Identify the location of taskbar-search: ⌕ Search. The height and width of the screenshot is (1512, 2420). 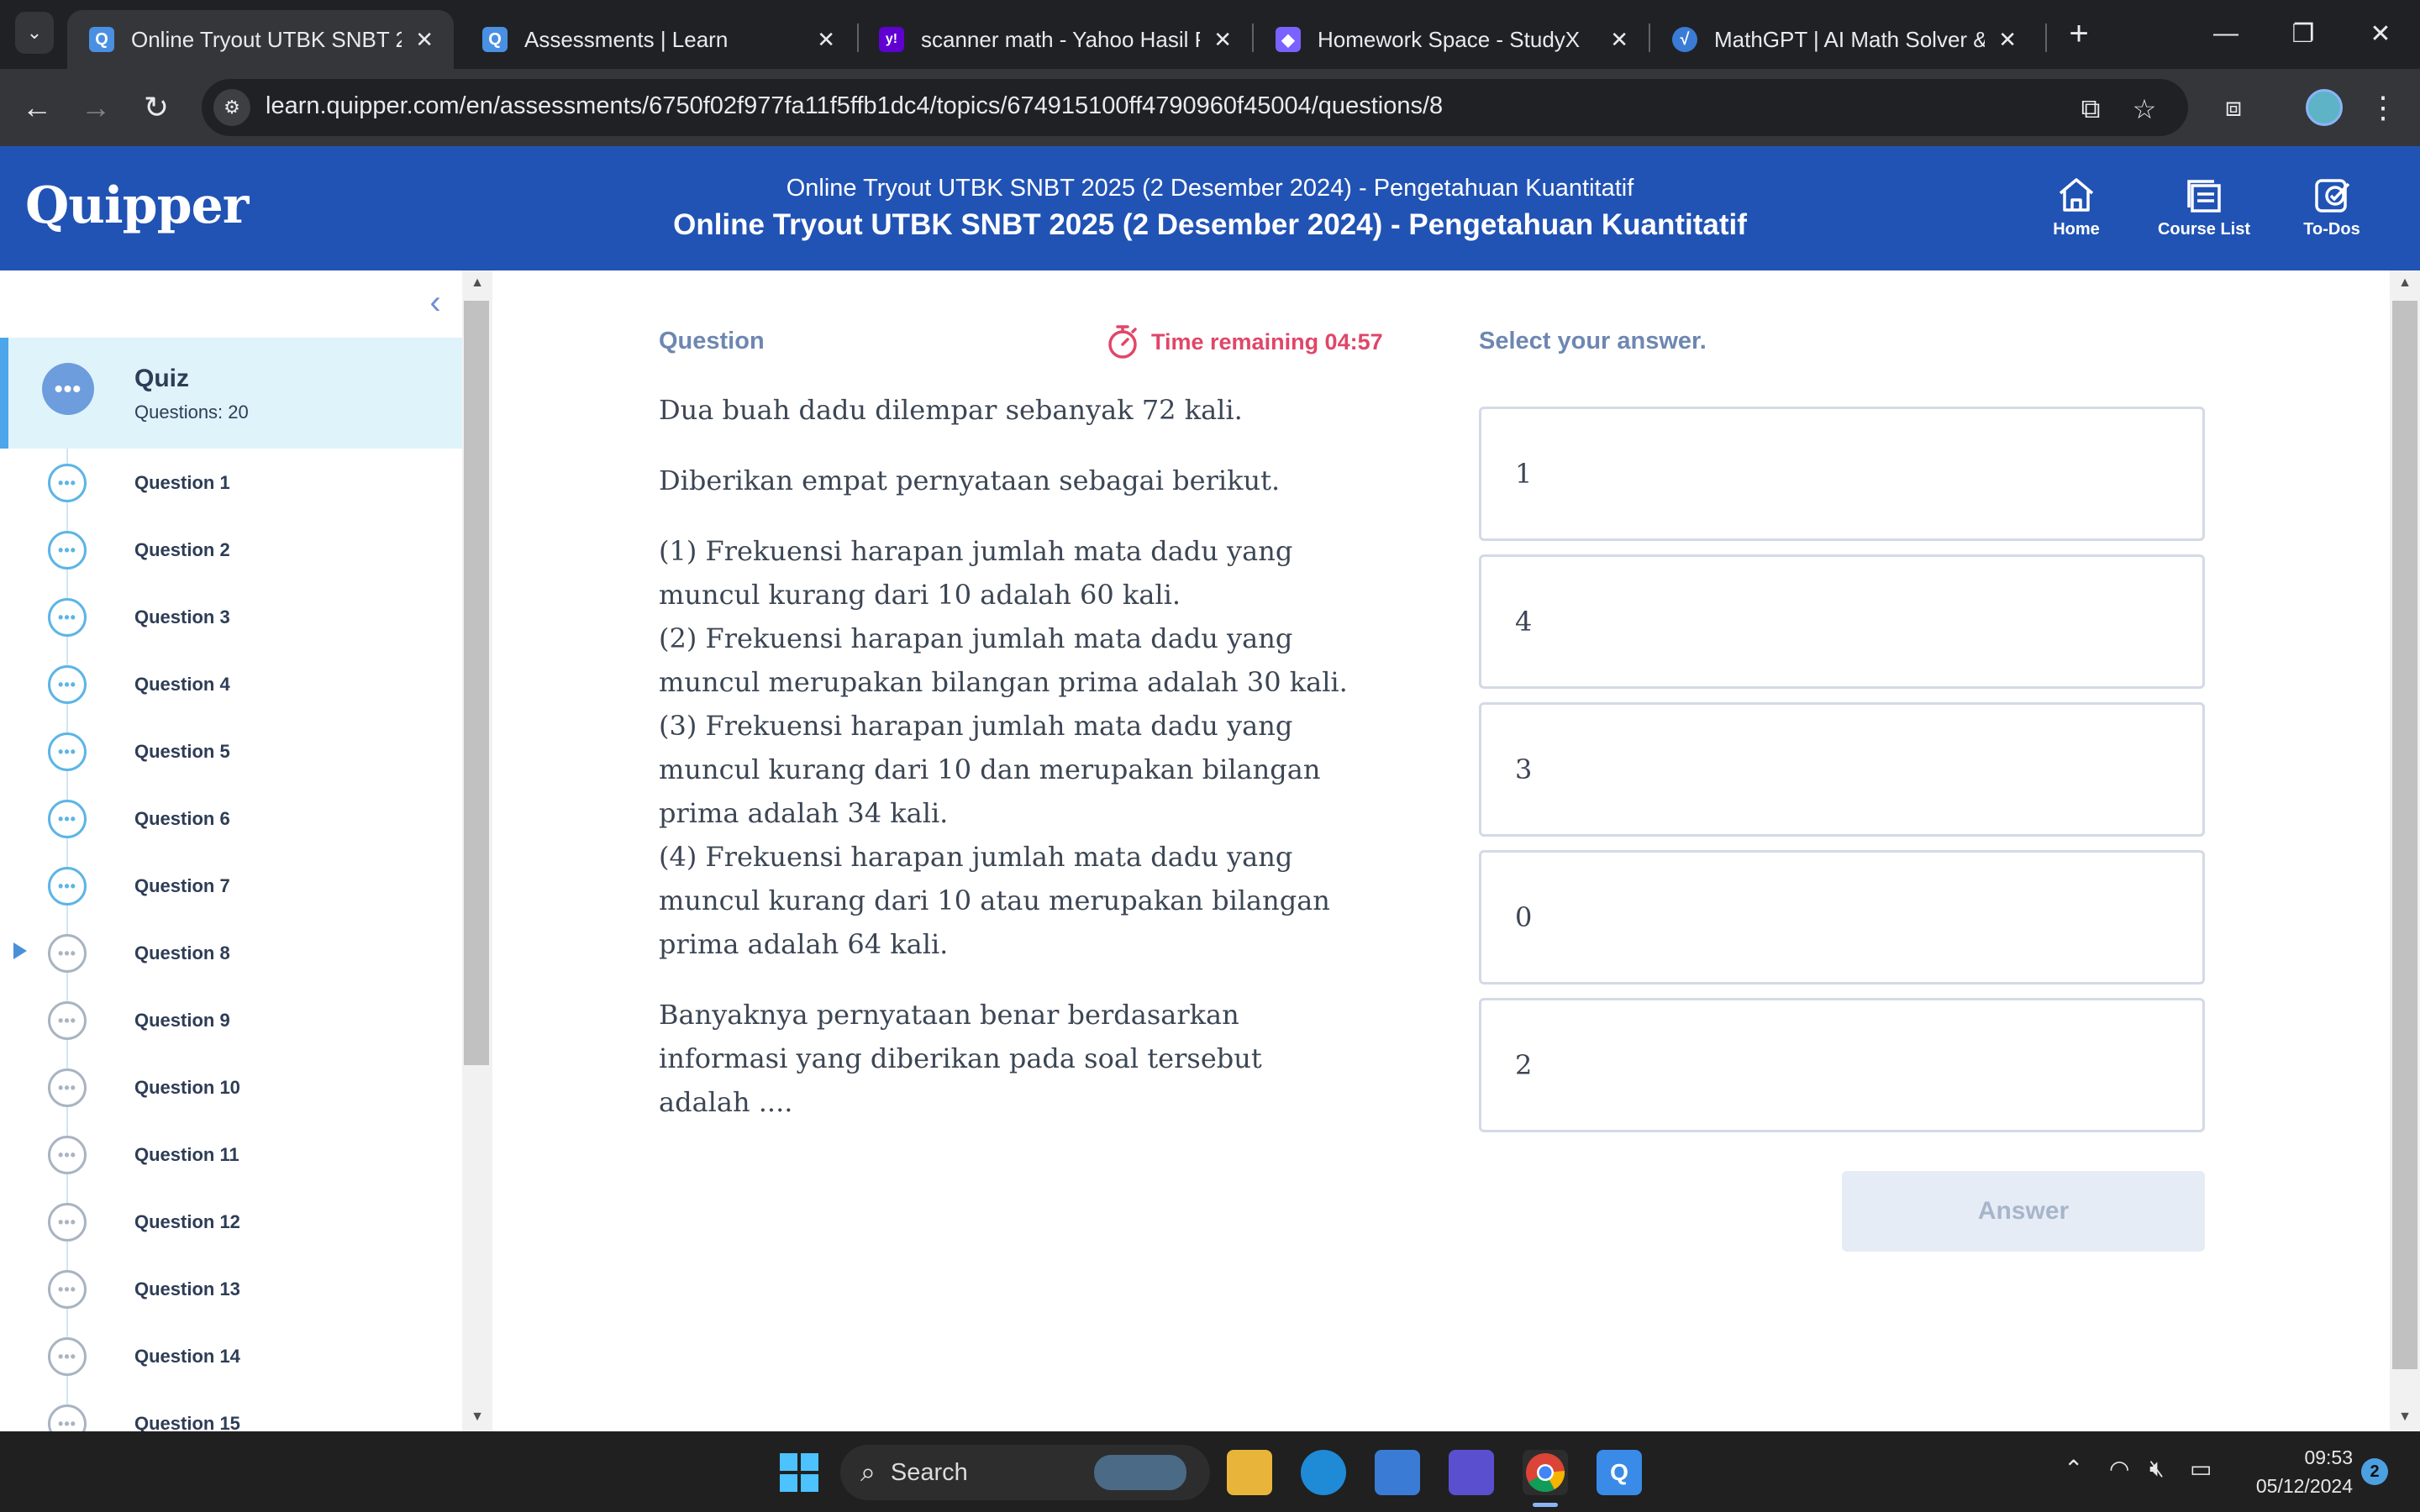
(1025, 1472).